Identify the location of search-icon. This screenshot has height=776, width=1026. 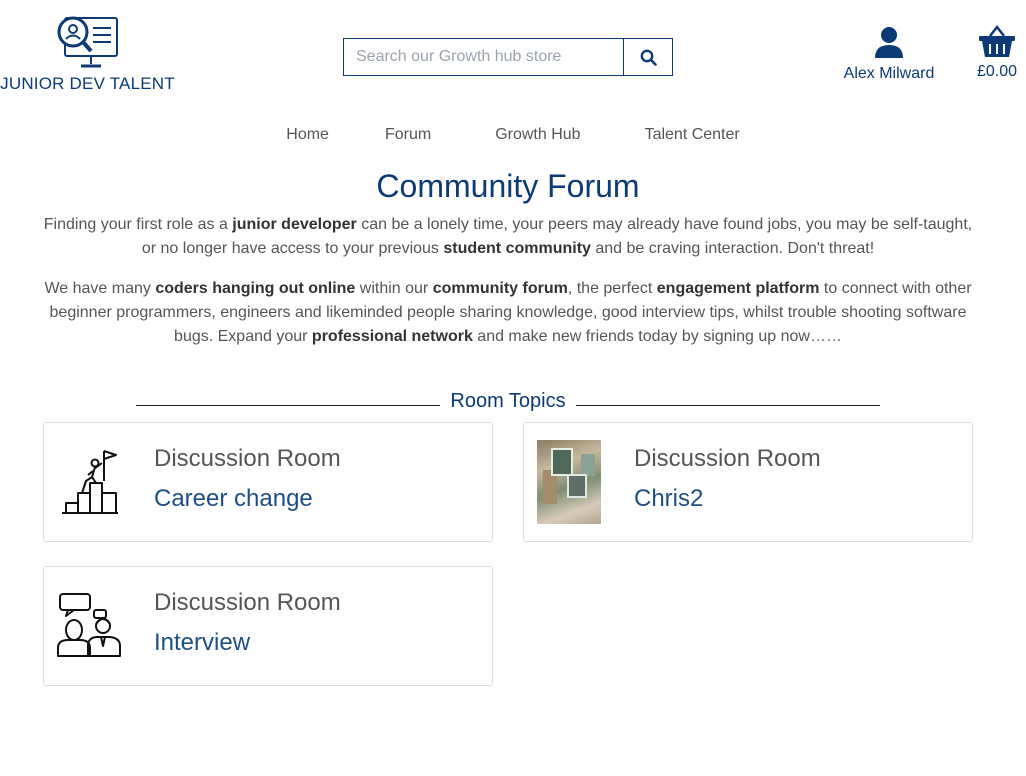
(648, 57).